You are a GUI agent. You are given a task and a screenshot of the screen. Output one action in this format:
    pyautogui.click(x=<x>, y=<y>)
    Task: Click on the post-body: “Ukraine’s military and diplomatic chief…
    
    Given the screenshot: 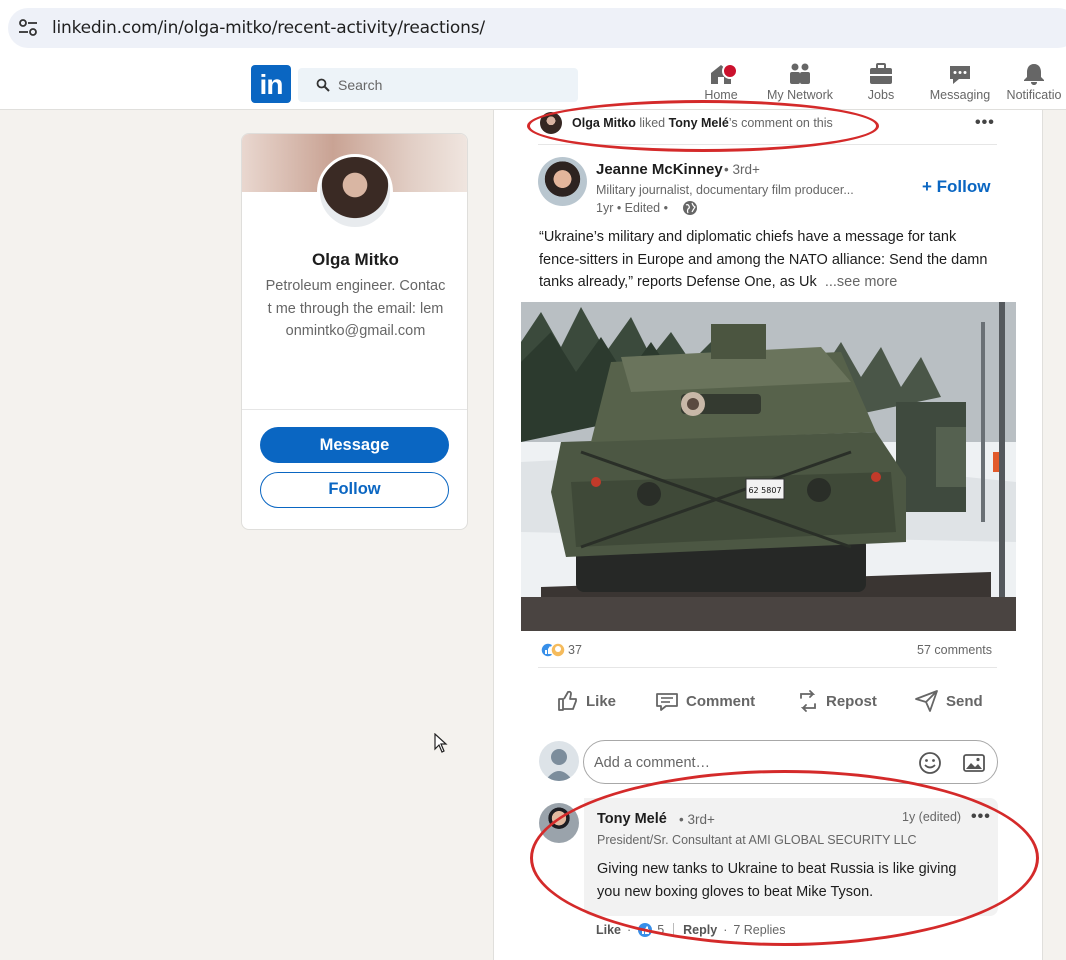 What is the action you would take?
    pyautogui.click(x=763, y=259)
    